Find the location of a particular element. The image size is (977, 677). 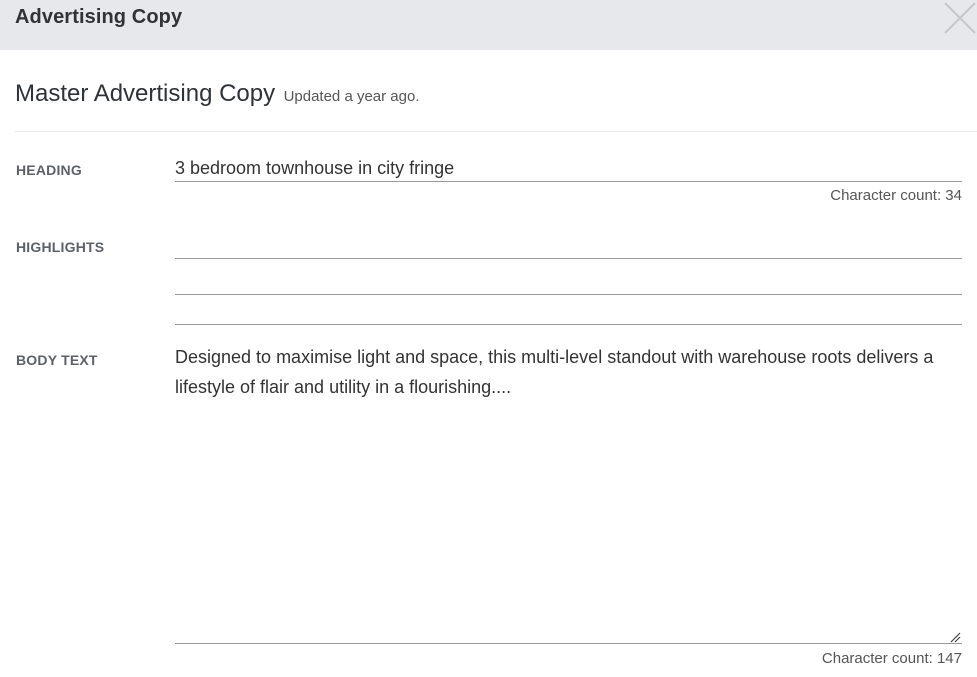

close-icon is located at coordinates (960, 18).